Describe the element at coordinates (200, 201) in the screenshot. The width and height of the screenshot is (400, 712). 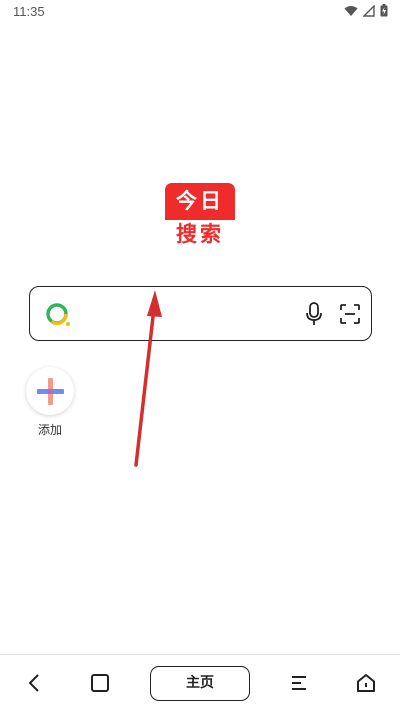
I see `logo-line-1: 今日` at that location.